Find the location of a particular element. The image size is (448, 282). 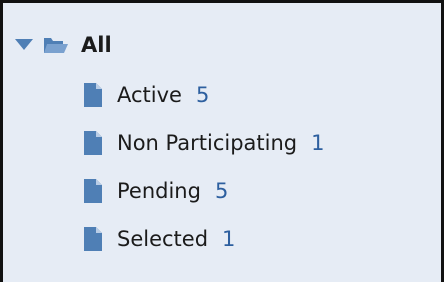

tree-node-non-participating: Non Participating 1 is located at coordinates (204, 143).